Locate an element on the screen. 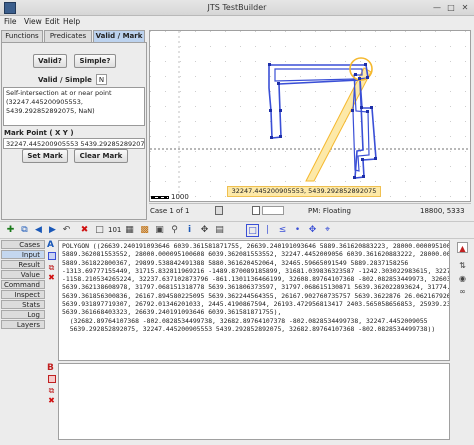 The width and height of the screenshot is (474, 445). geometry-a-label: A is located at coordinates (50, 245).